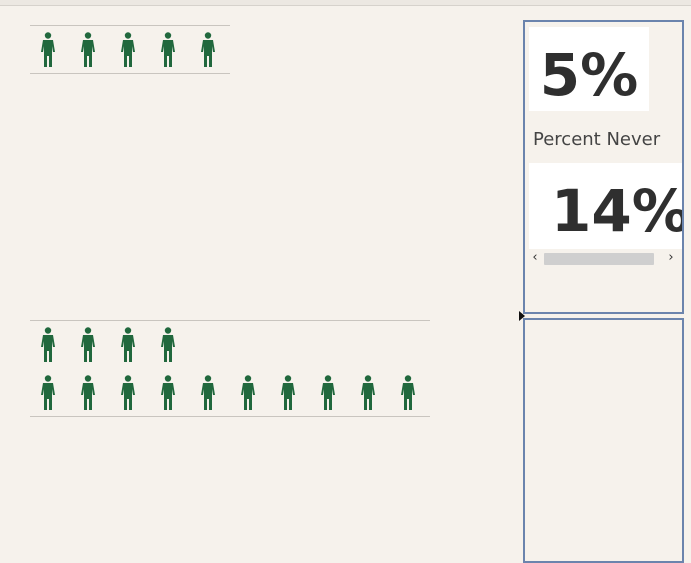 The image size is (691, 563). I want to click on horizontal-scrollbar: ‹ ›, so click(605, 258).